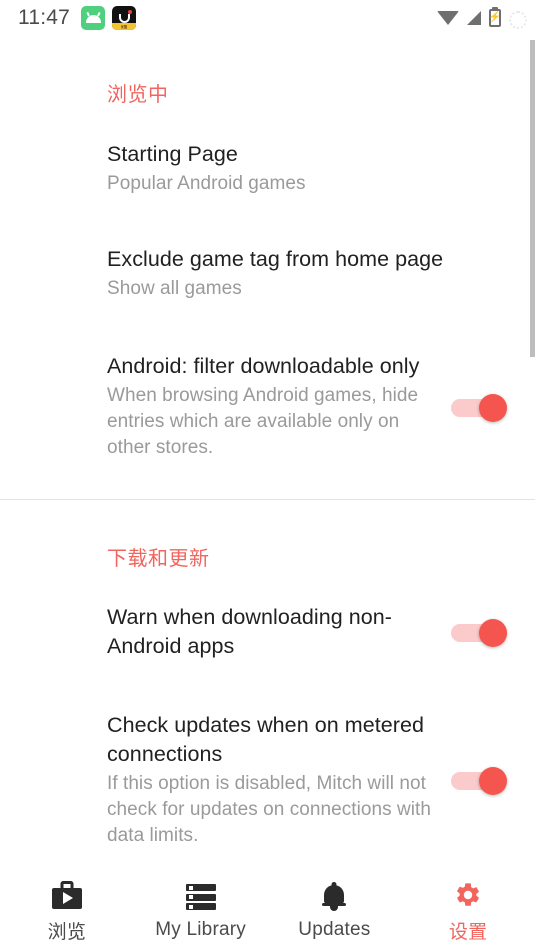  What do you see at coordinates (158, 559) in the screenshot?
I see `section-header-downloads-updates: 下载和更新` at bounding box center [158, 559].